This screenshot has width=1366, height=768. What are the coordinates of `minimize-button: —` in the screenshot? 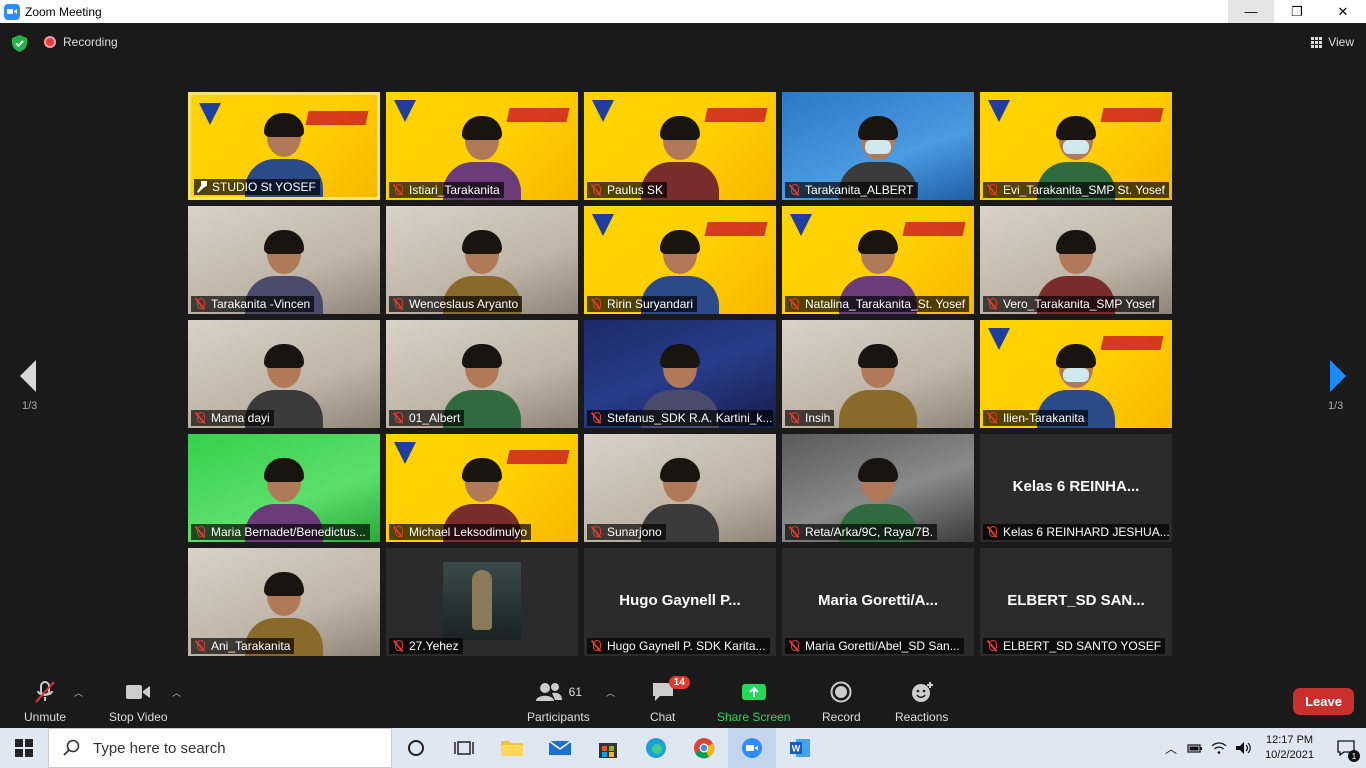 It's located at (1251, 11).